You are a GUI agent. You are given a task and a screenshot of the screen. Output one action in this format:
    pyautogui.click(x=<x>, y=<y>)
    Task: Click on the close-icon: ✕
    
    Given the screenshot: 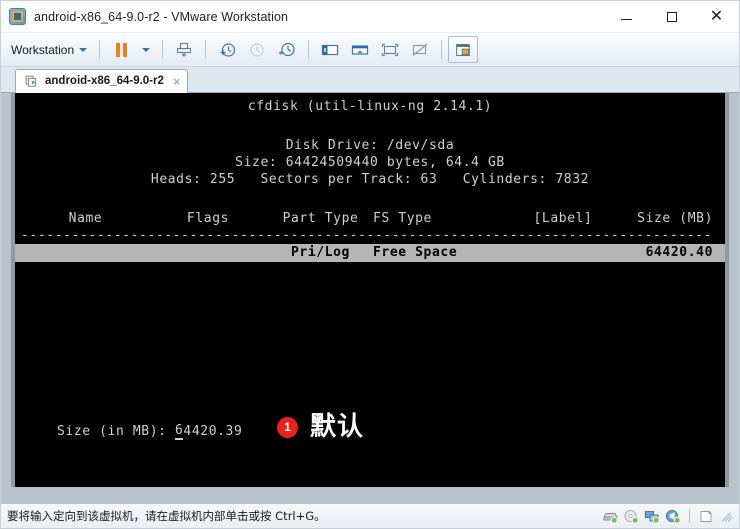 What is the action you would take?
    pyautogui.click(x=716, y=16)
    